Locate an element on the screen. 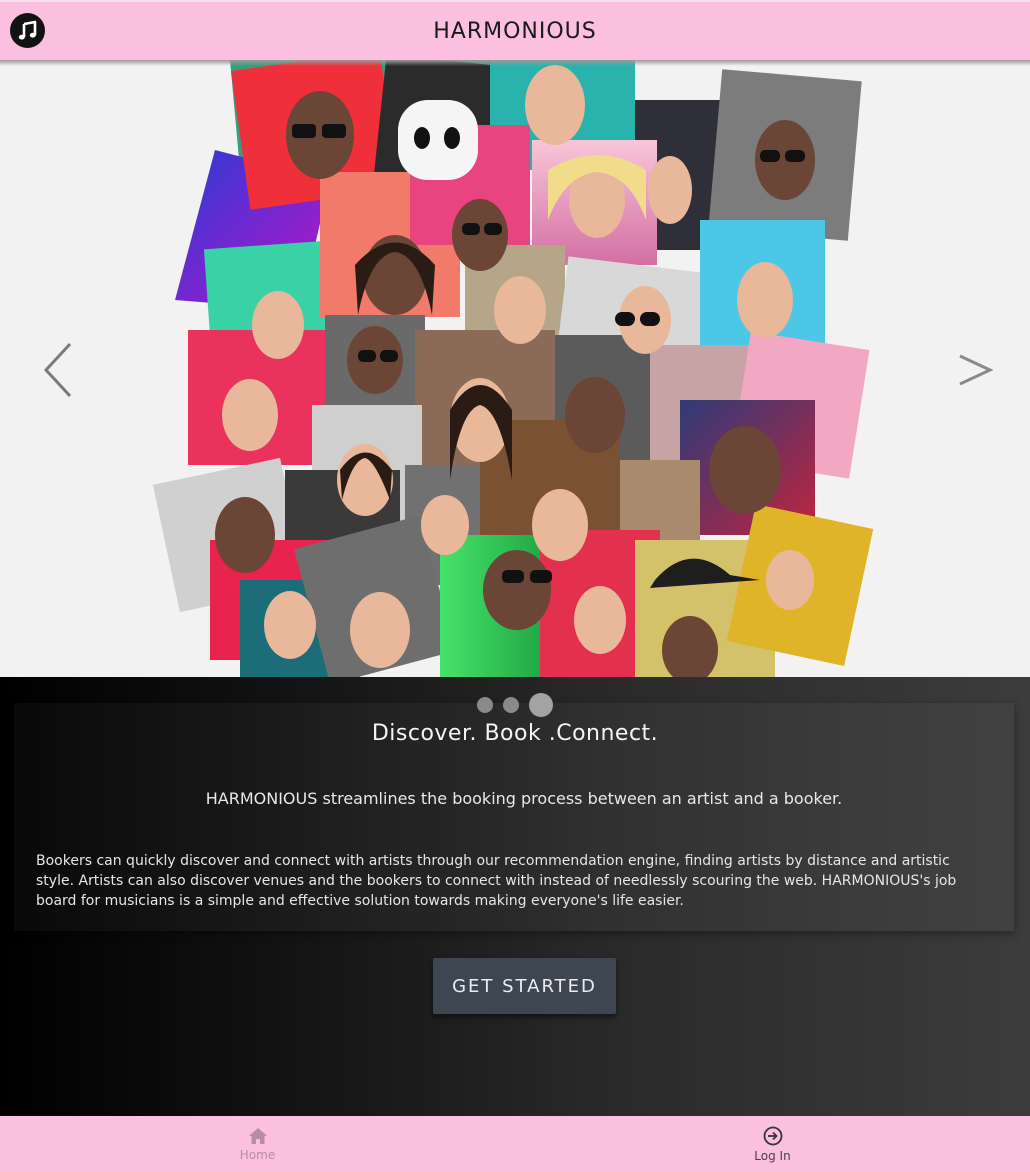  header-shadow is located at coordinates (515, 63).